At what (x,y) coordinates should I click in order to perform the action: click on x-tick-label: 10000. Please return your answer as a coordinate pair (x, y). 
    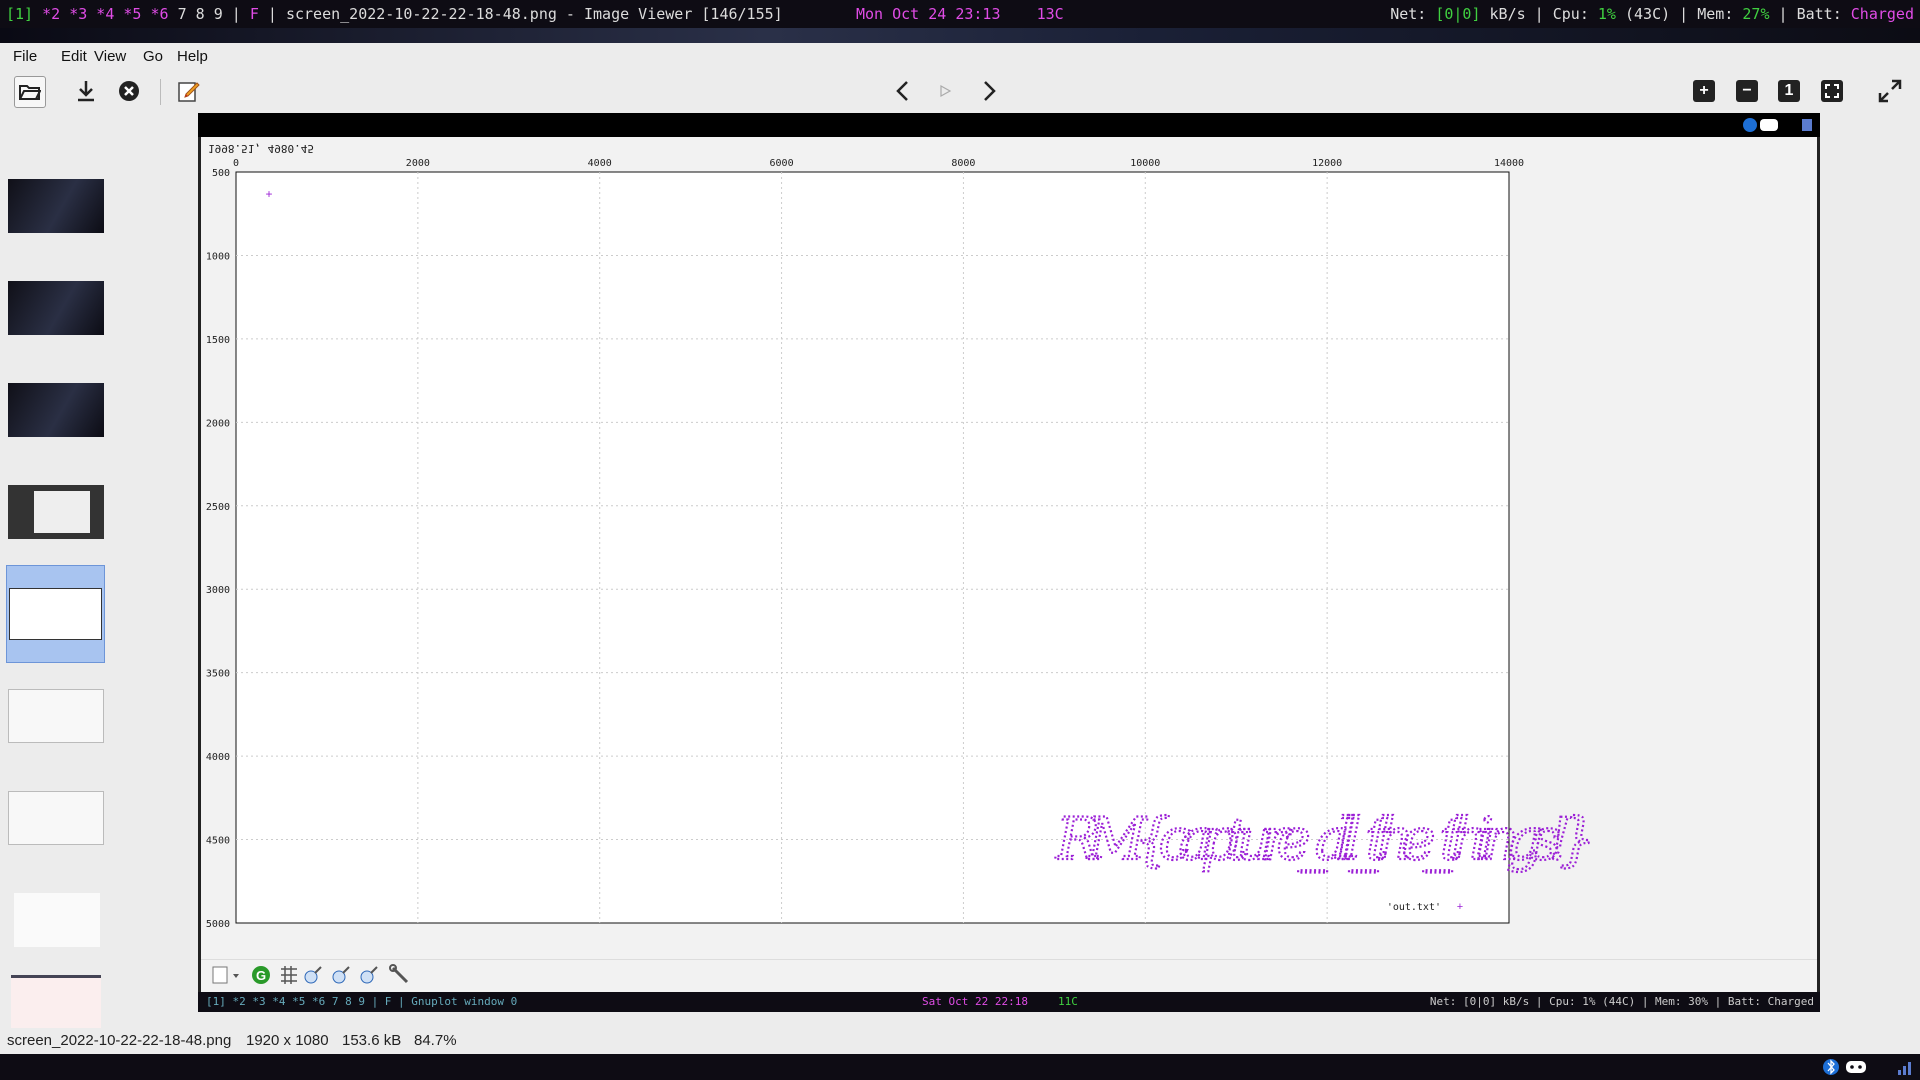
    Looking at the image, I should click on (1145, 163).